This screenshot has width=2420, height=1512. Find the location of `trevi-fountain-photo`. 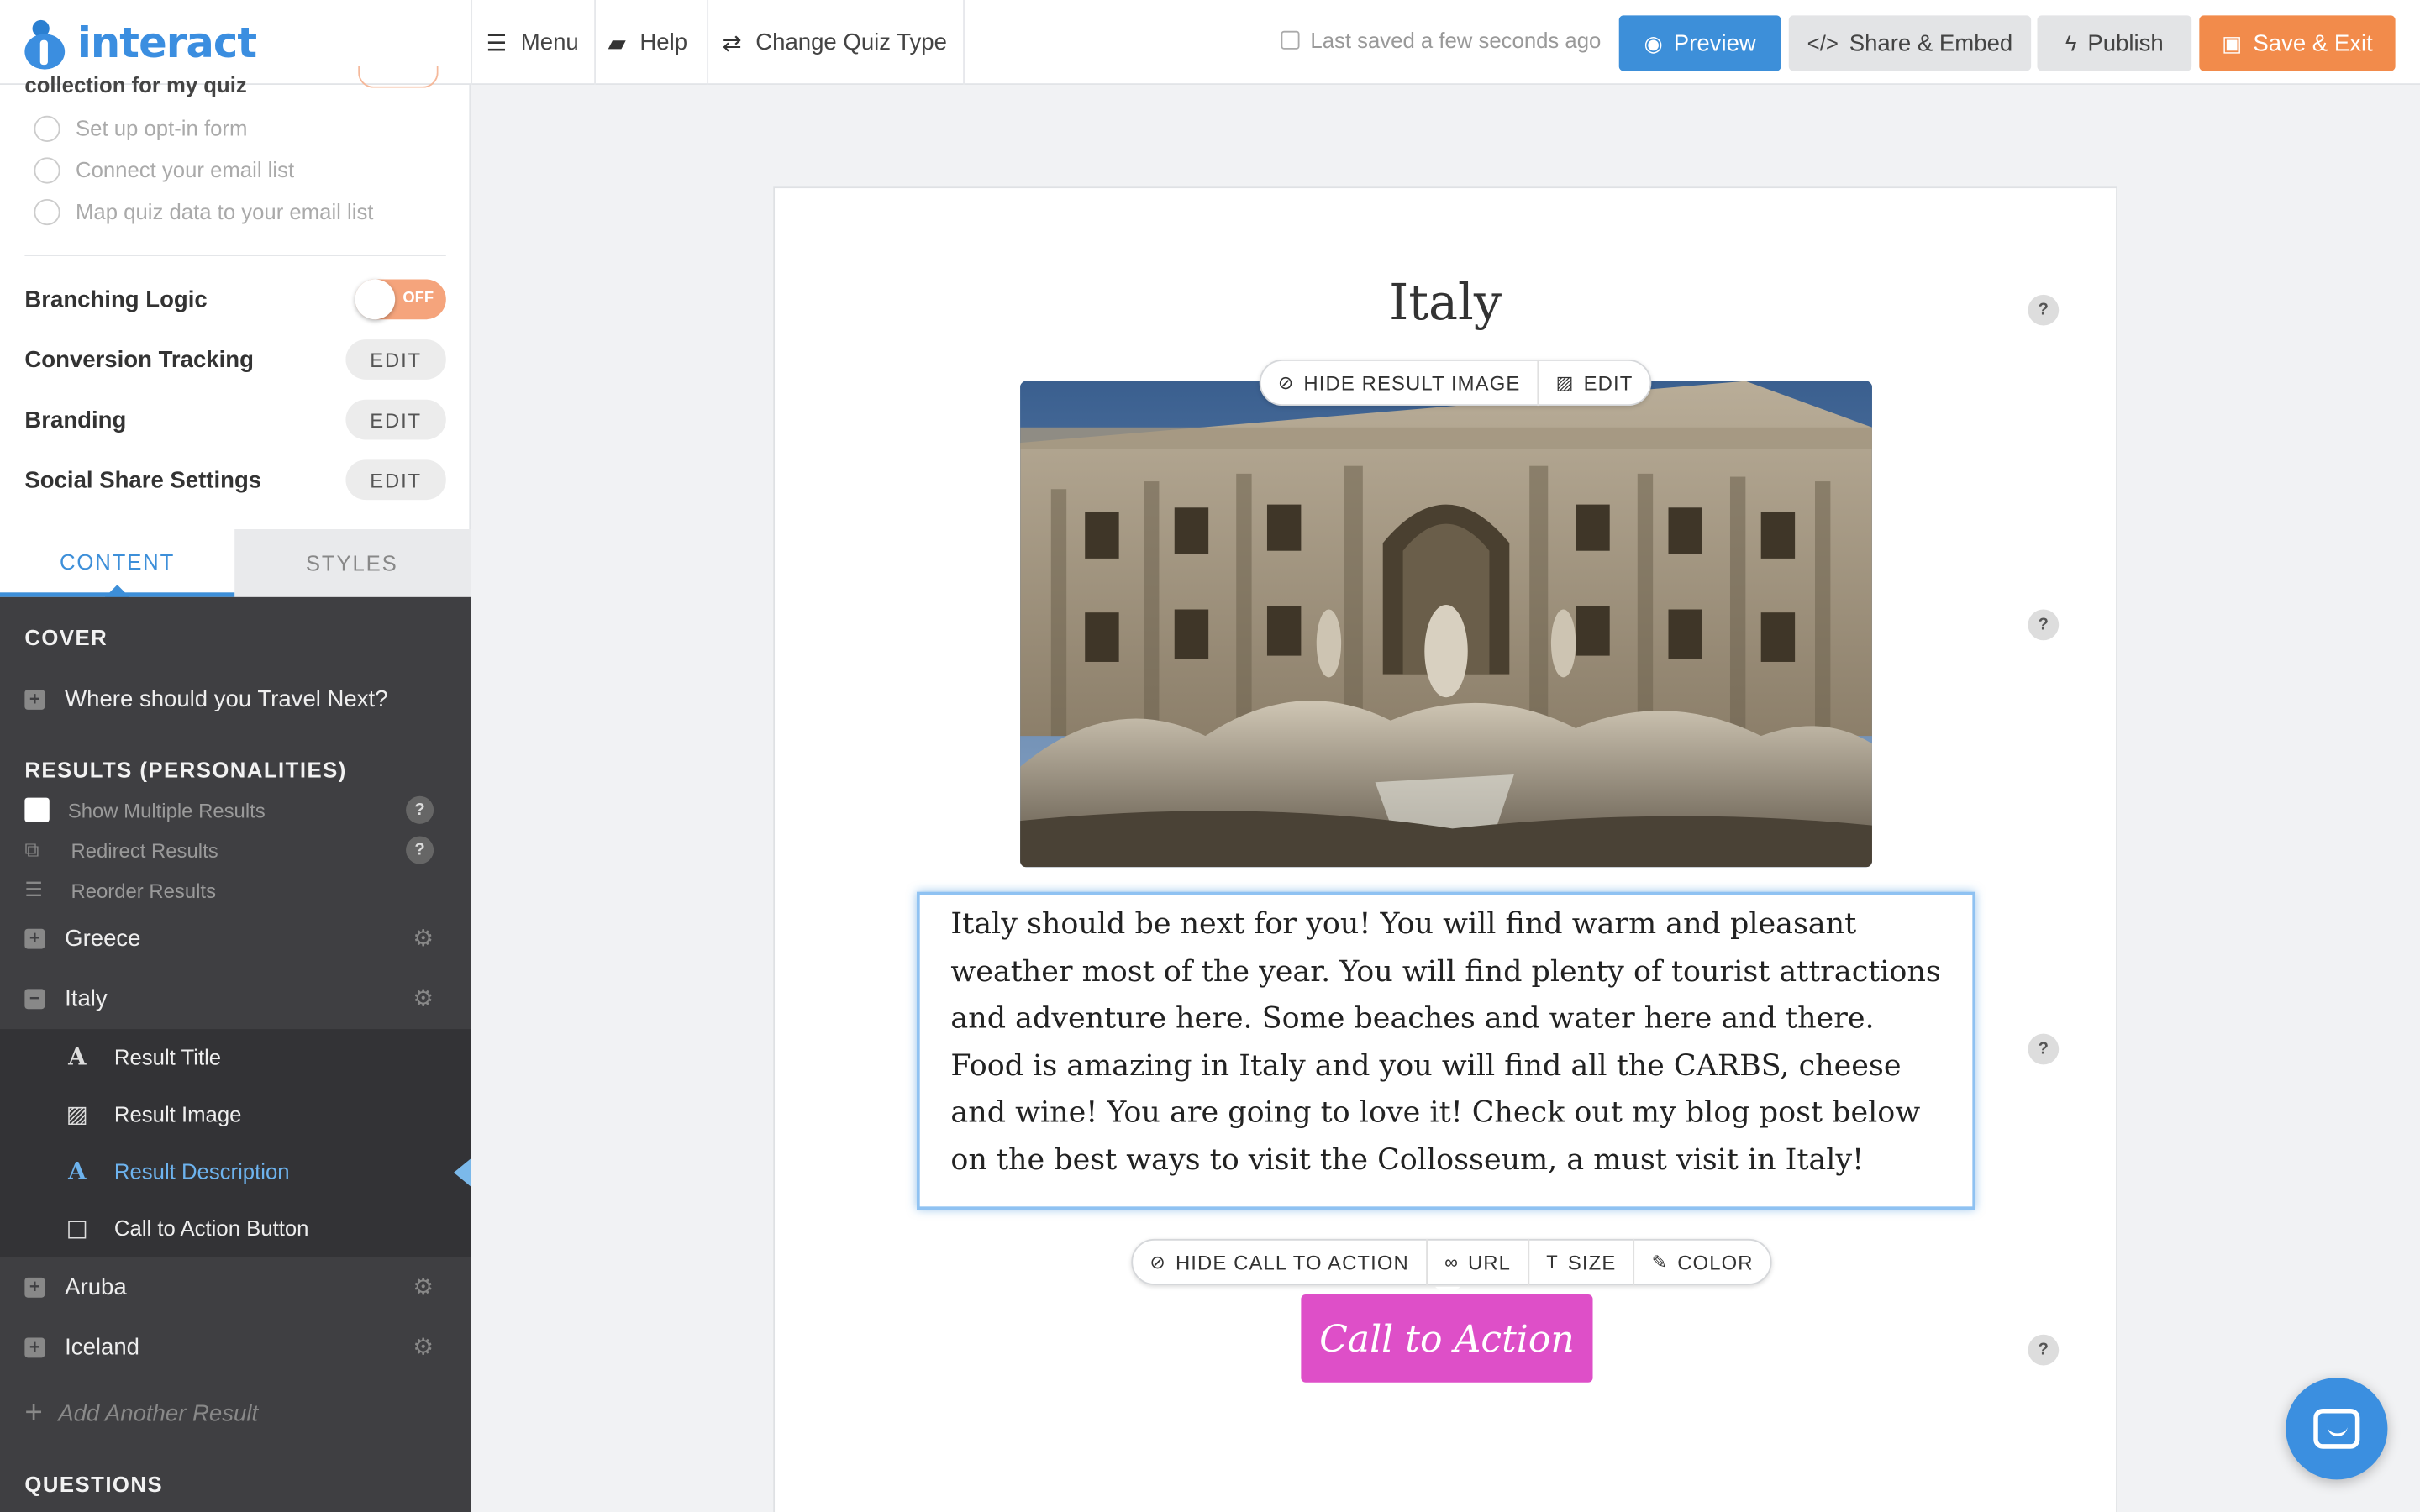

trevi-fountain-photo is located at coordinates (1446, 624).